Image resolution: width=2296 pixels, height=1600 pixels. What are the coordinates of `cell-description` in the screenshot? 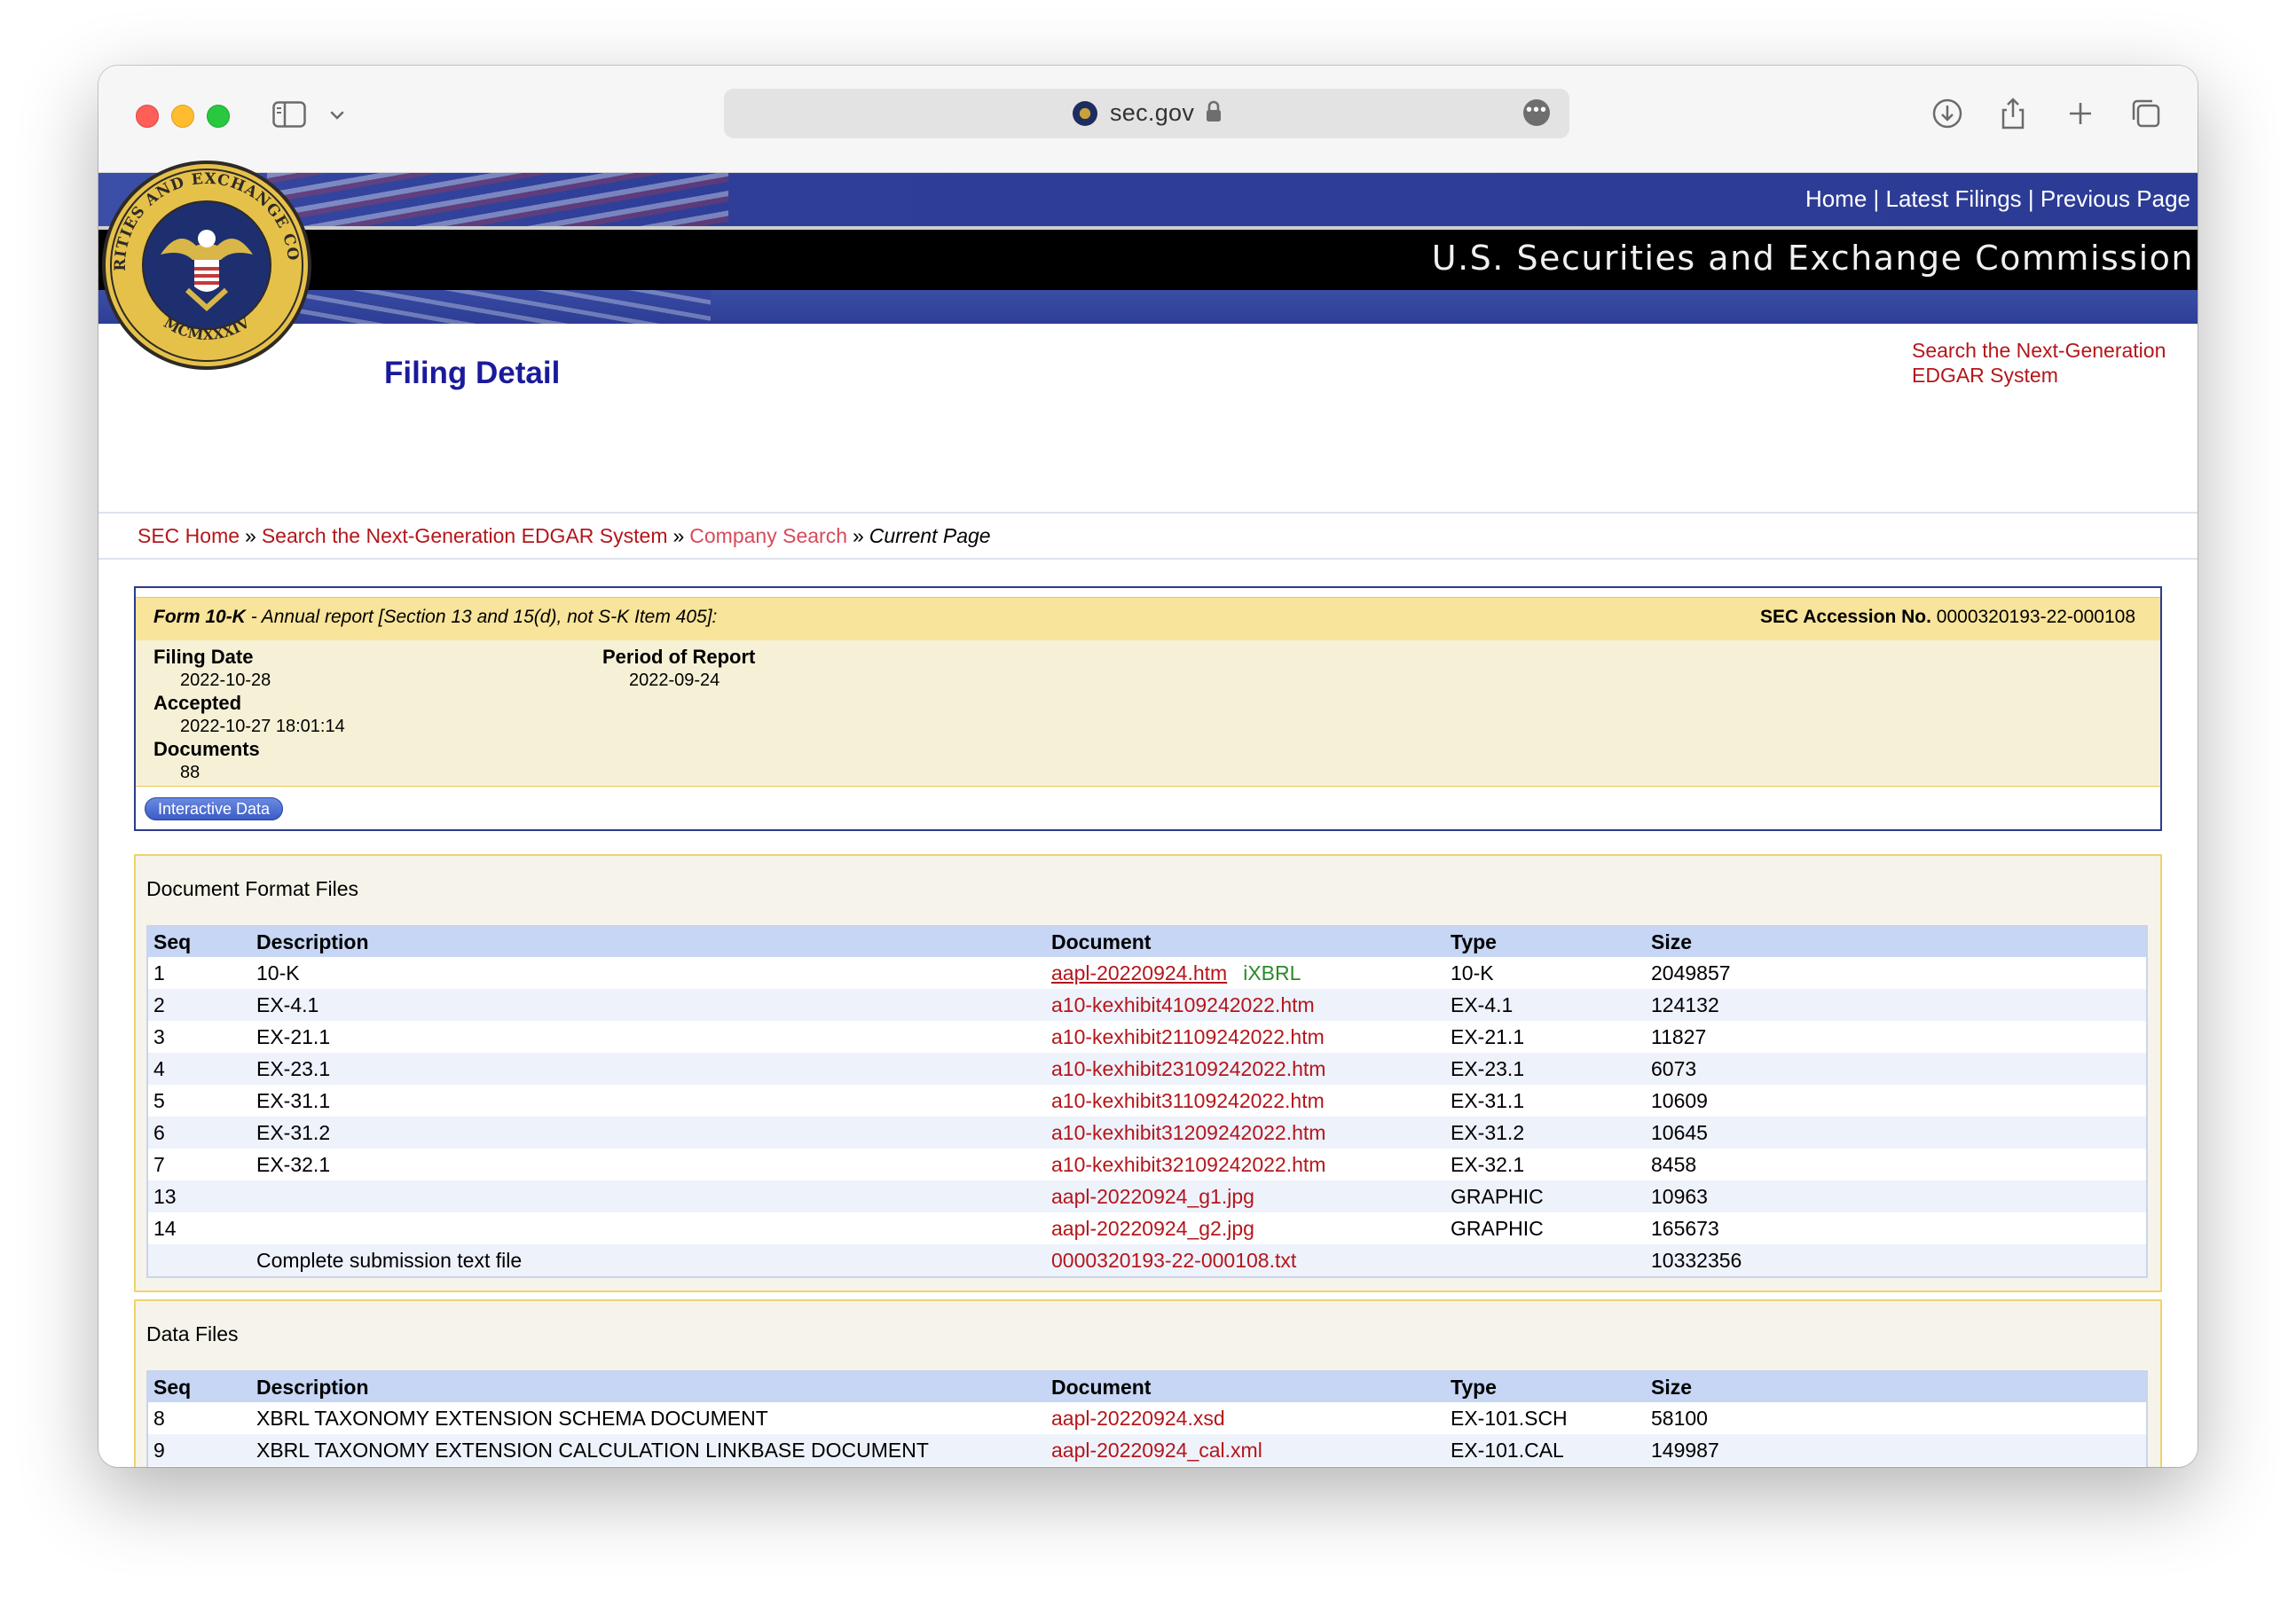 It's located at (648, 1228).